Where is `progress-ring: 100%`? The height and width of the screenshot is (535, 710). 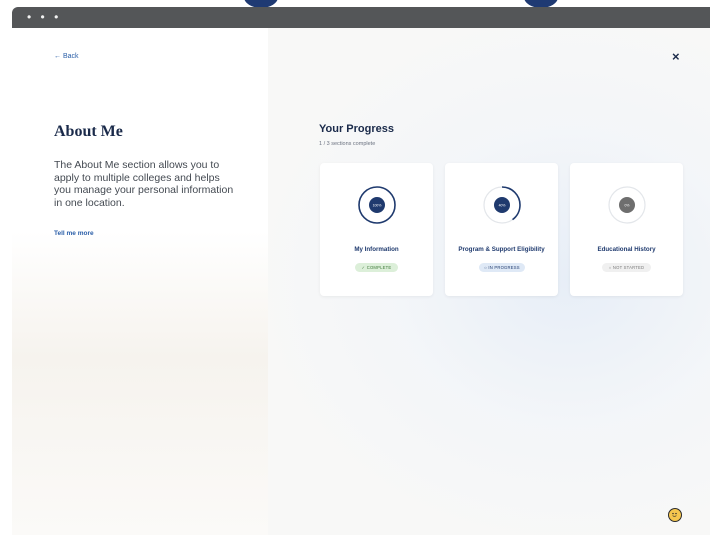
progress-ring: 100% is located at coordinates (377, 205).